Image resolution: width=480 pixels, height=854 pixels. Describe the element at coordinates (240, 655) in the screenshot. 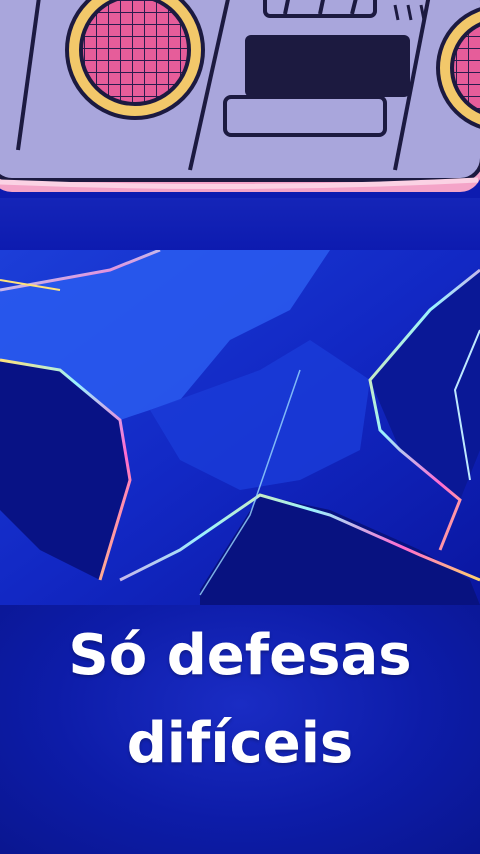

I see `caption-line-1: Só defesas` at that location.